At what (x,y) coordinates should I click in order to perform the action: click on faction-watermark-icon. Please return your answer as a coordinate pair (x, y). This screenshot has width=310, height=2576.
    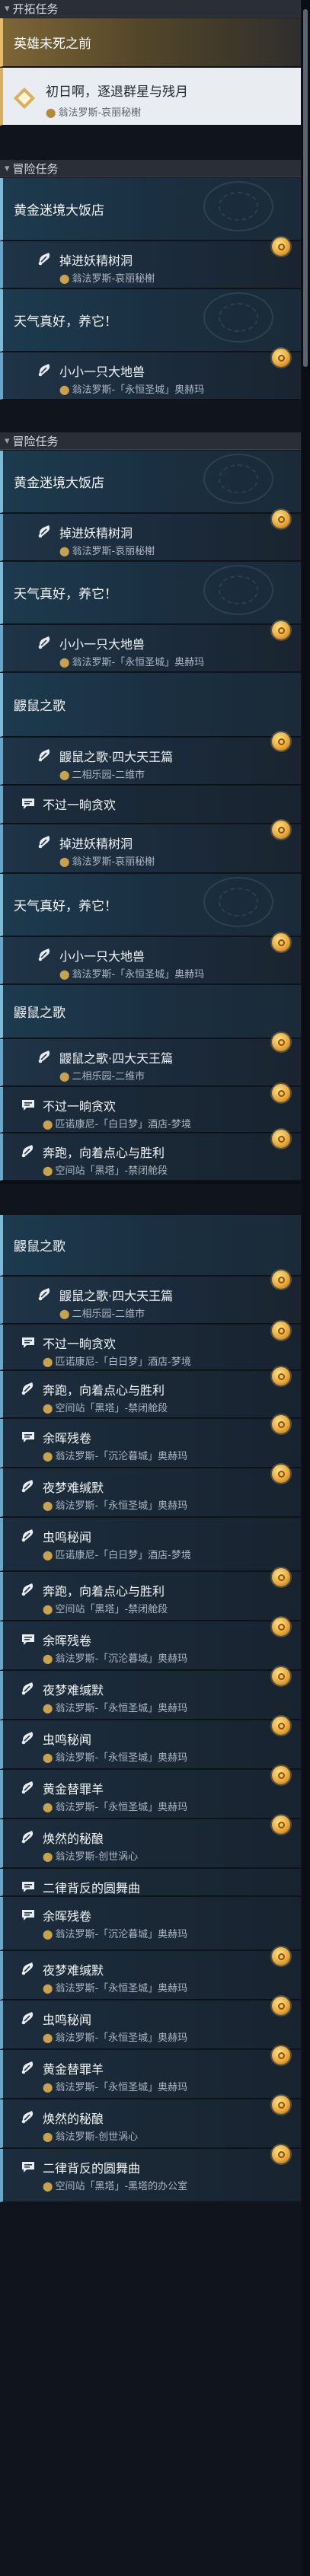
    Looking at the image, I should click on (238, 479).